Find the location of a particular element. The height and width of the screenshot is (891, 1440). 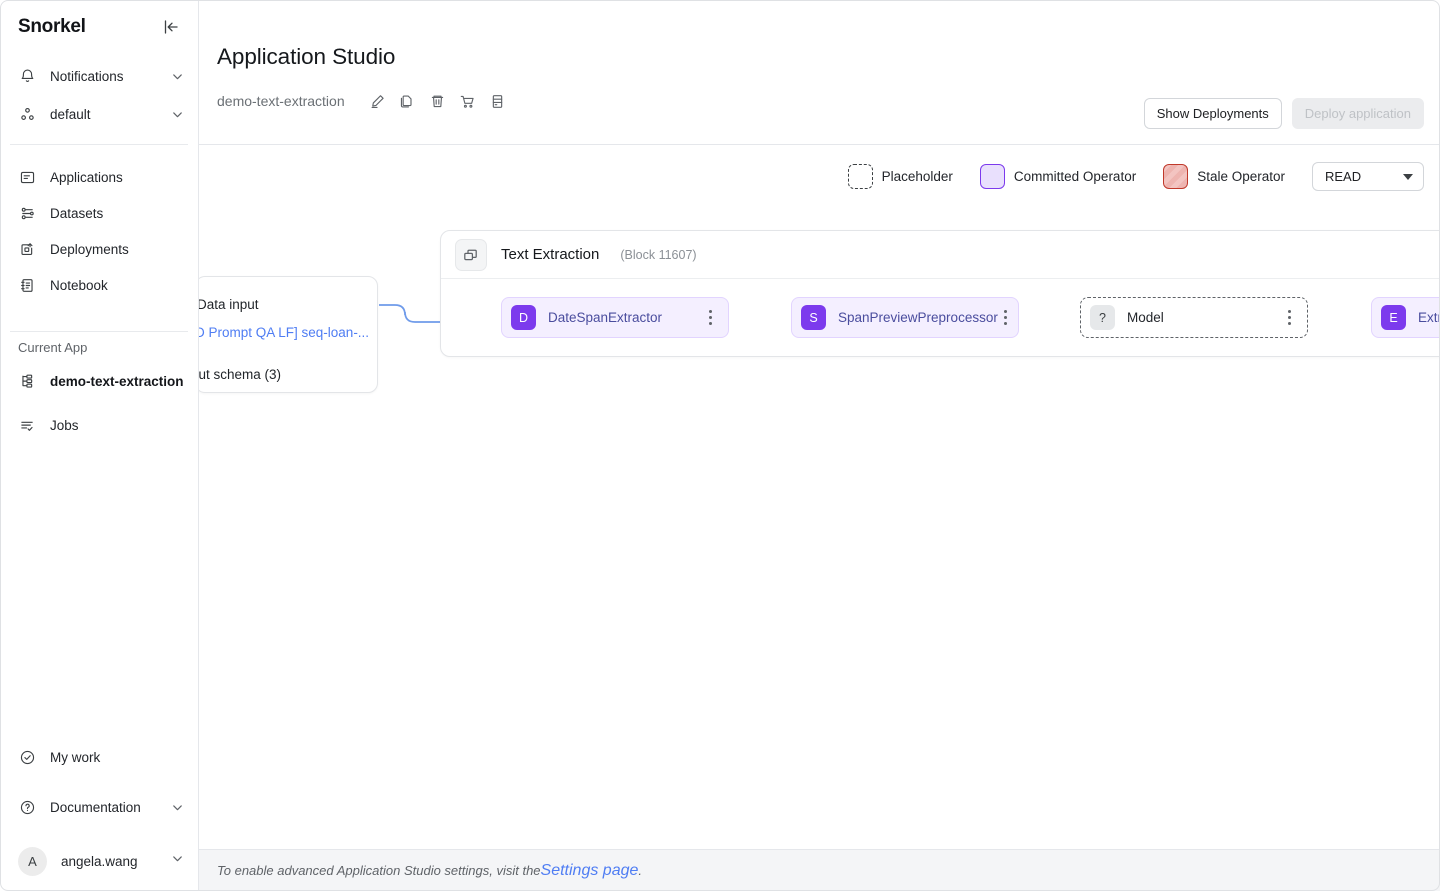

notebook-icon is located at coordinates (27, 285).